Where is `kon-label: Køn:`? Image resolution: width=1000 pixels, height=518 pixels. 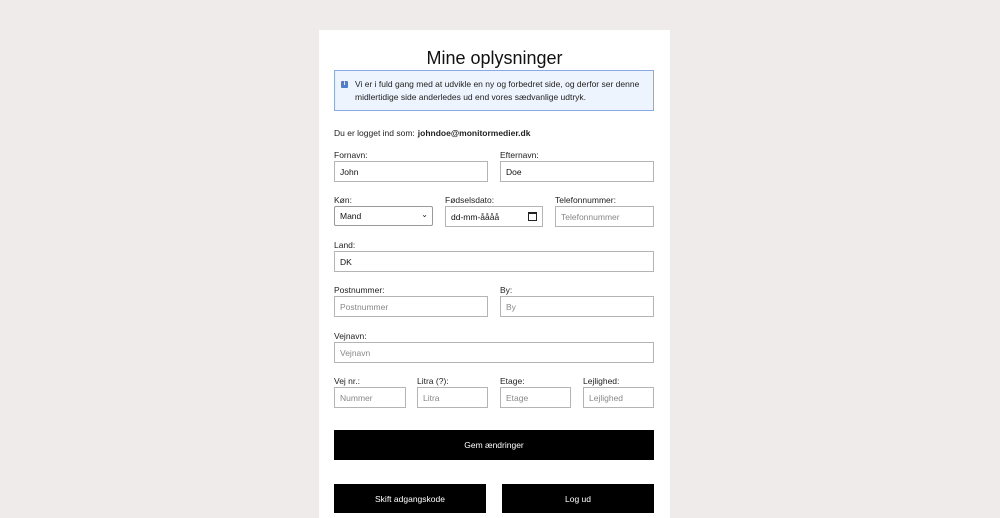
kon-label: Køn: is located at coordinates (343, 200).